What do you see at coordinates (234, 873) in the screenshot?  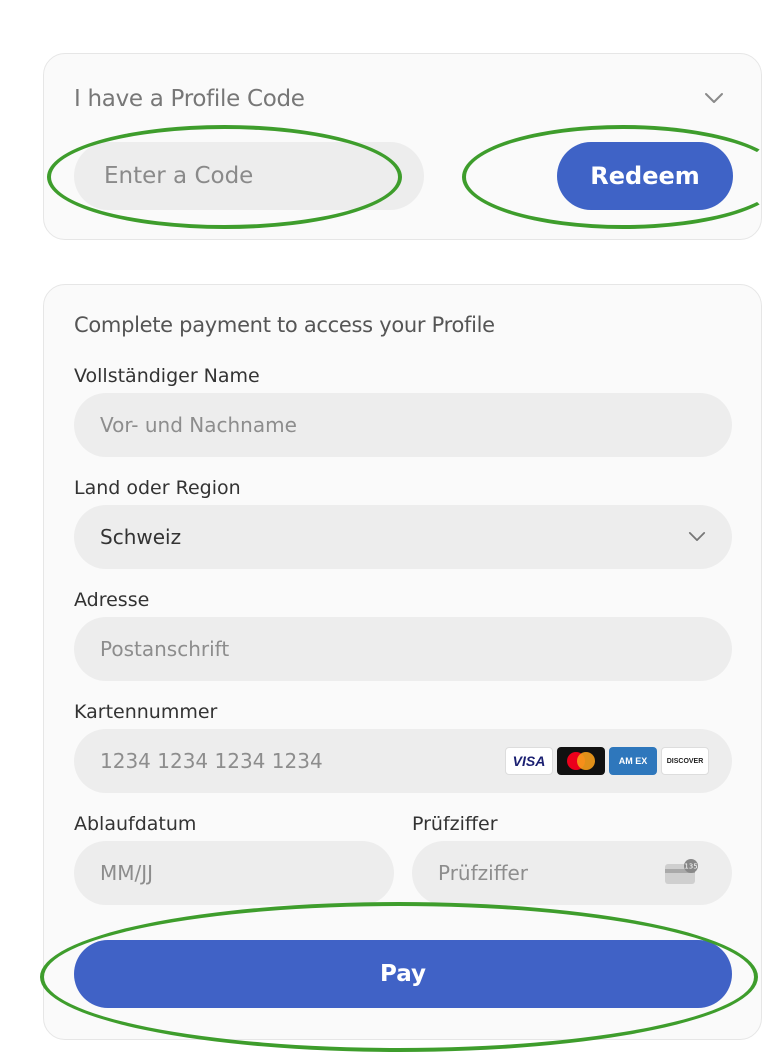 I see `expiry-input` at bounding box center [234, 873].